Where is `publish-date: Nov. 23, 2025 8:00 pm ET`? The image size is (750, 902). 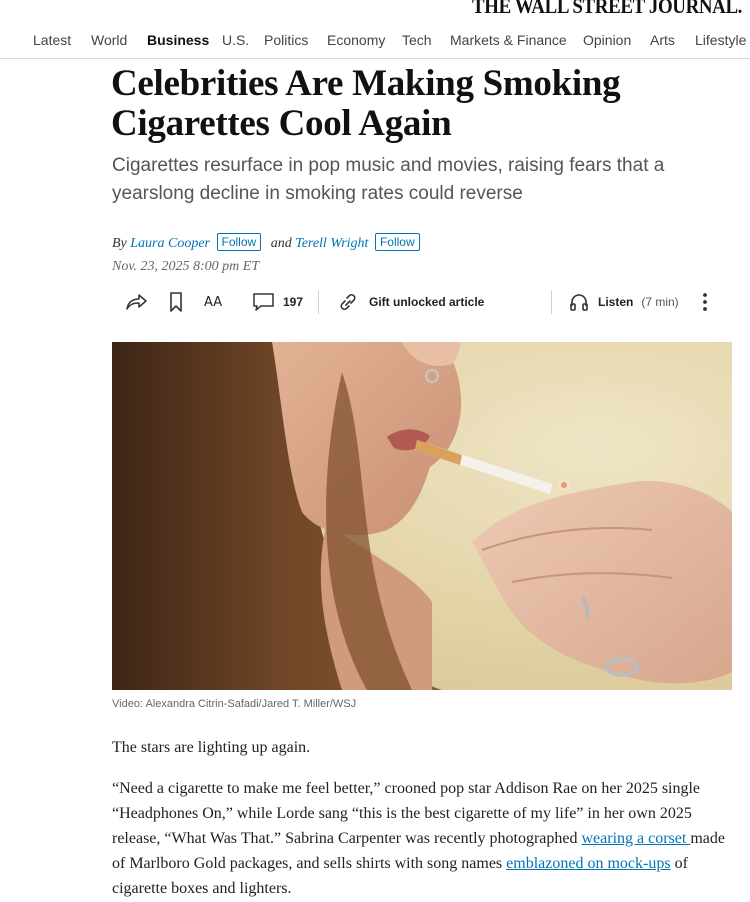 publish-date: Nov. 23, 2025 8:00 pm ET is located at coordinates (186, 266).